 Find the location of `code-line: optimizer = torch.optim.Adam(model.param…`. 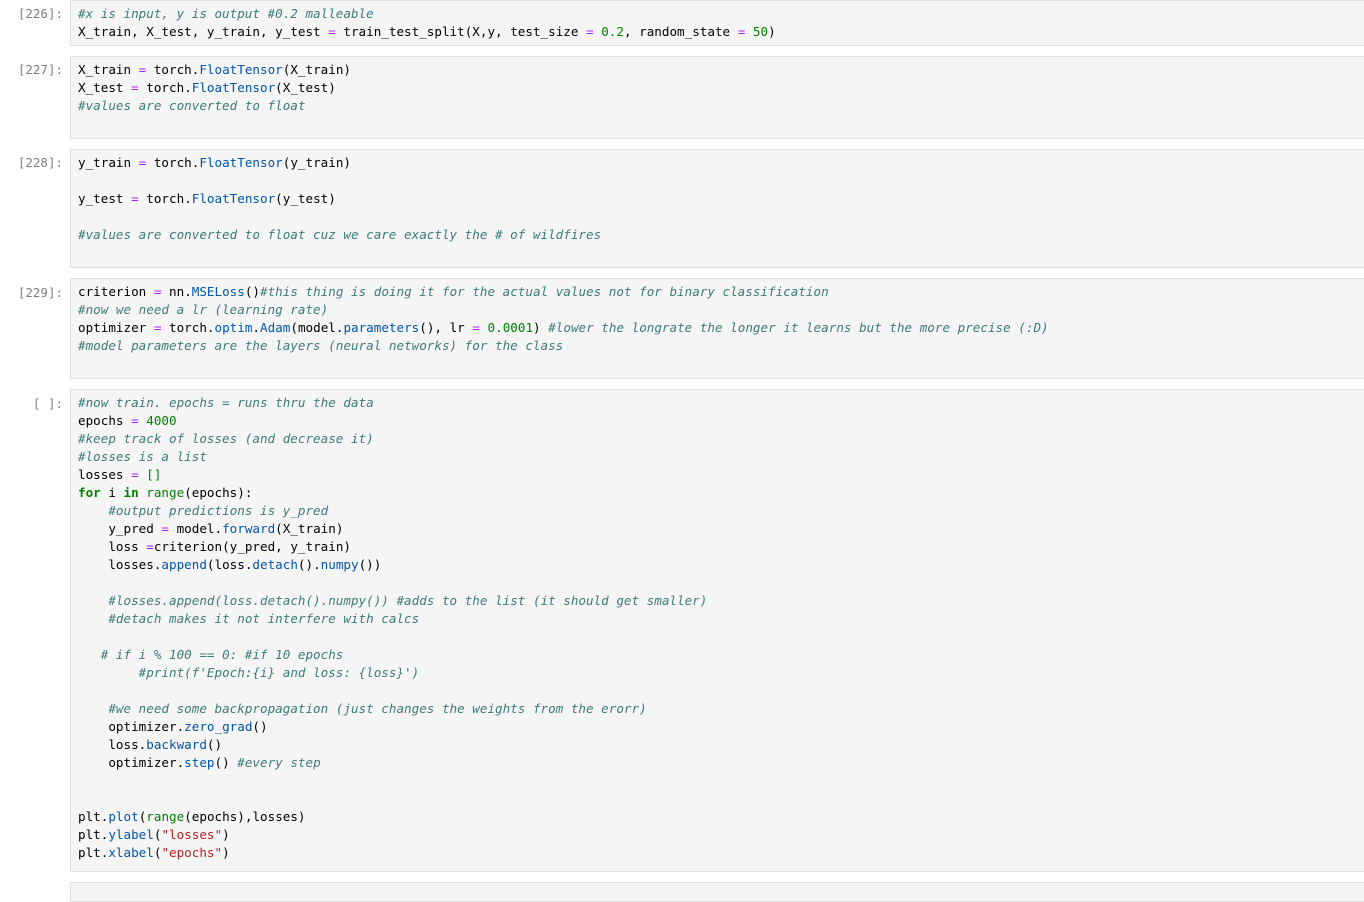

code-line: optimizer = torch.optim.Adam(model.param… is located at coordinates (563, 328).